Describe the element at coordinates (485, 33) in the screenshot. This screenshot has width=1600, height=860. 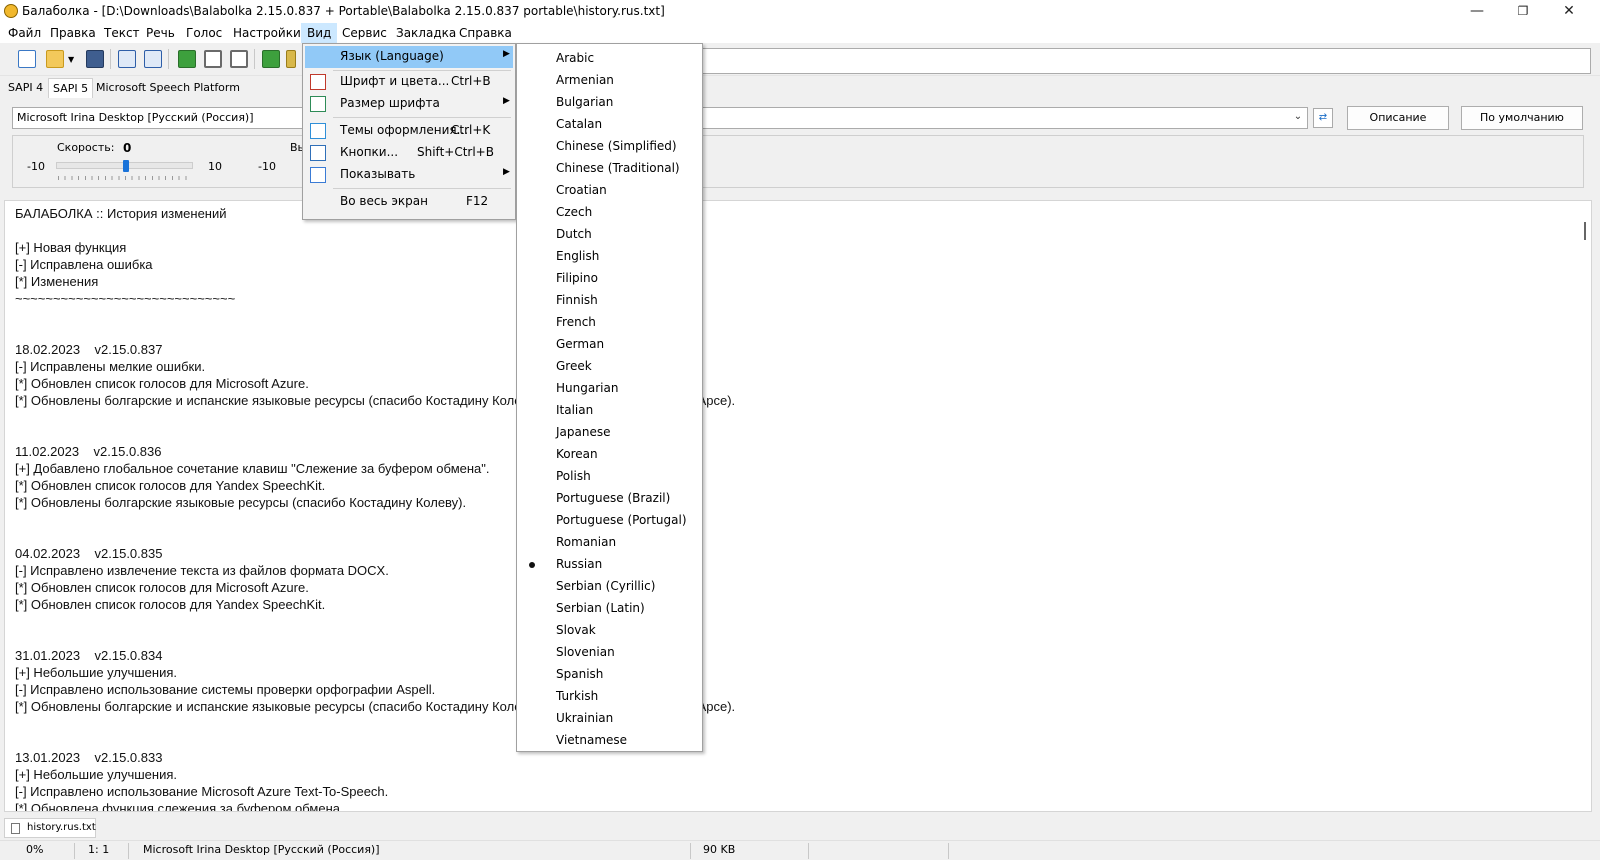
I see `menu-help: Справка` at that location.